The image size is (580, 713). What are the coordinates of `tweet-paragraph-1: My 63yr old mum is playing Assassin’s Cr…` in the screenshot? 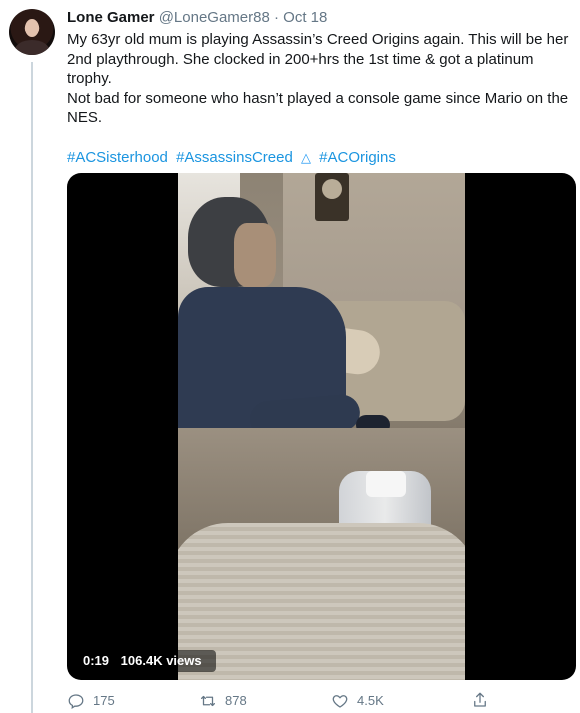 It's located at (318, 59).